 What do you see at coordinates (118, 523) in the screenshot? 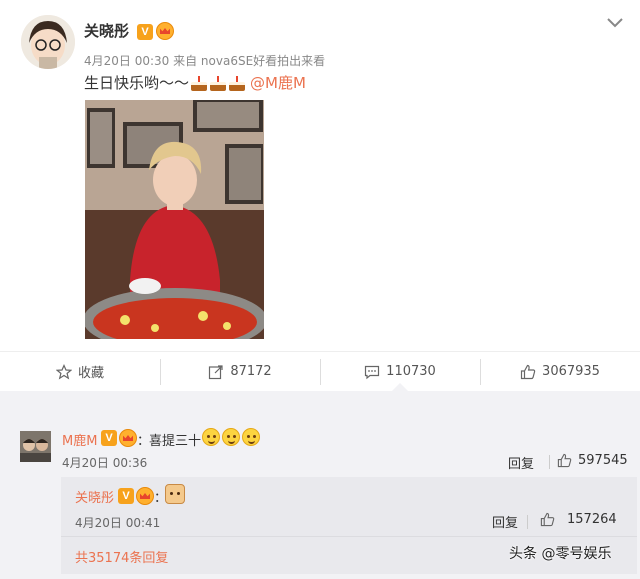
I see `sub-reply-time: 4月20日 00:41` at bounding box center [118, 523].